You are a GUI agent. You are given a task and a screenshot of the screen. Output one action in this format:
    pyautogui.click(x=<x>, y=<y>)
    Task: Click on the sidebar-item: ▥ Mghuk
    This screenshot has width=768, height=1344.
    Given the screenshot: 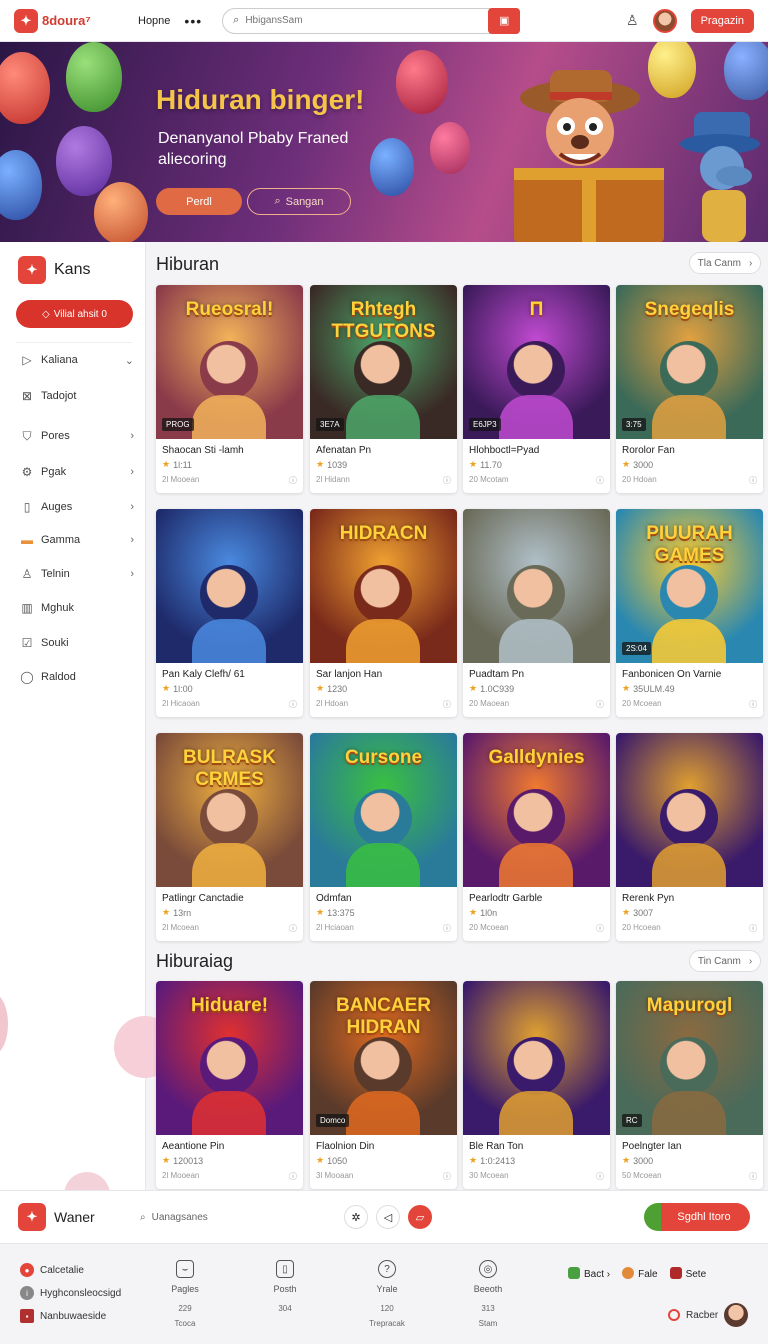 What is the action you would take?
    pyautogui.click(x=77, y=608)
    